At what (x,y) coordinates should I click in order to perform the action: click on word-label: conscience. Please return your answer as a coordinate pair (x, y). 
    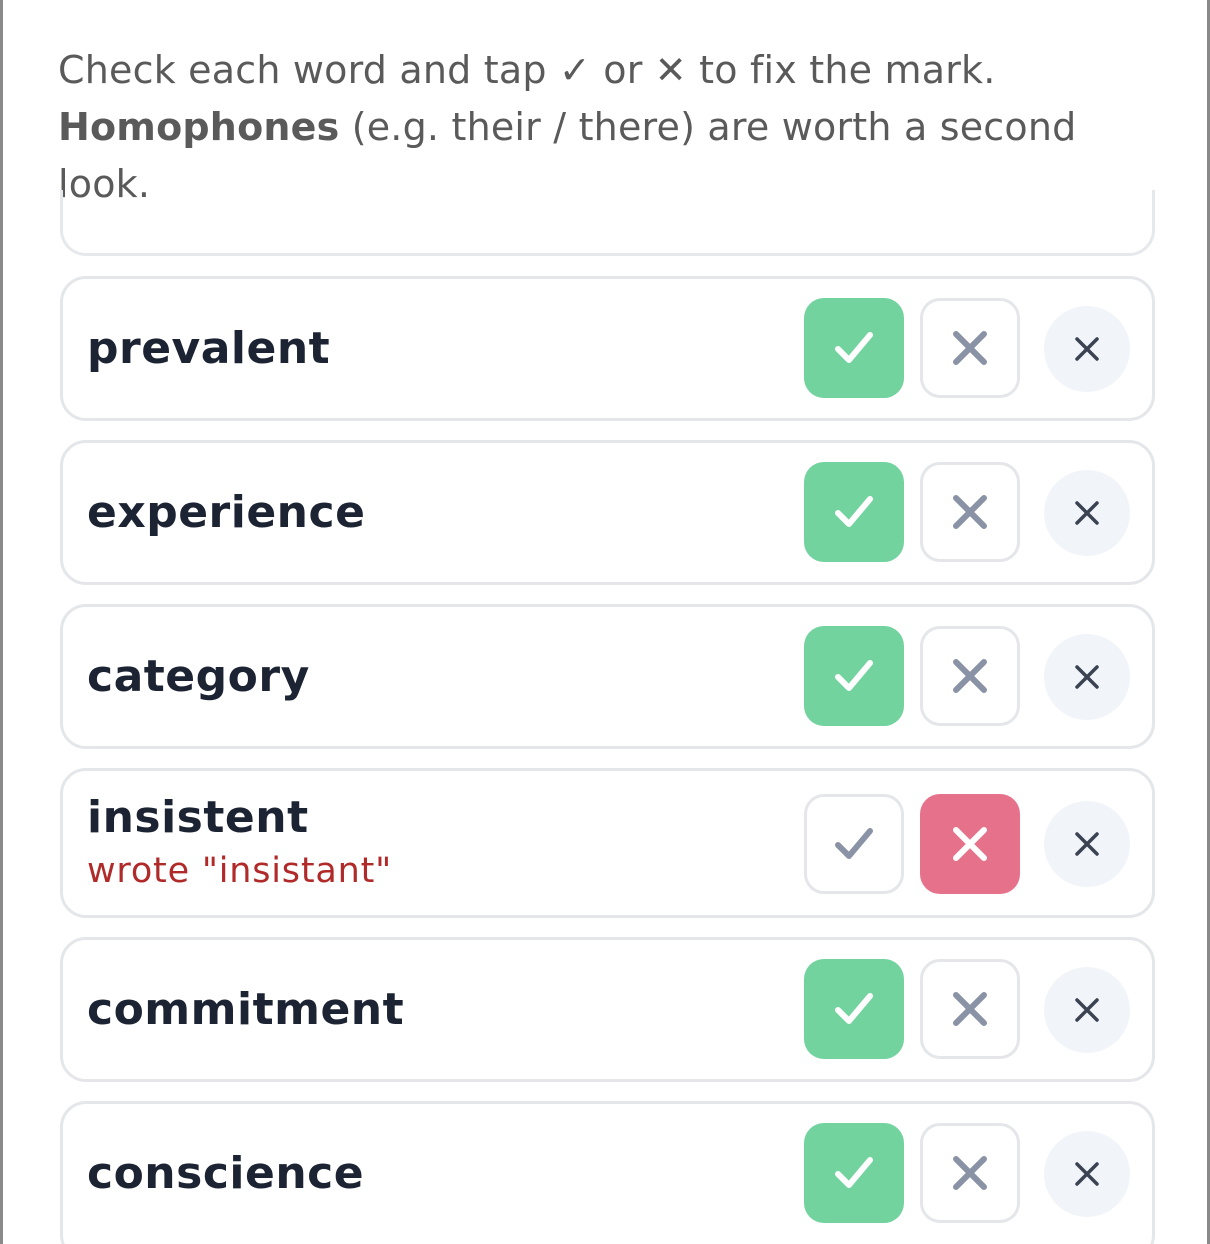
    Looking at the image, I should click on (226, 1173).